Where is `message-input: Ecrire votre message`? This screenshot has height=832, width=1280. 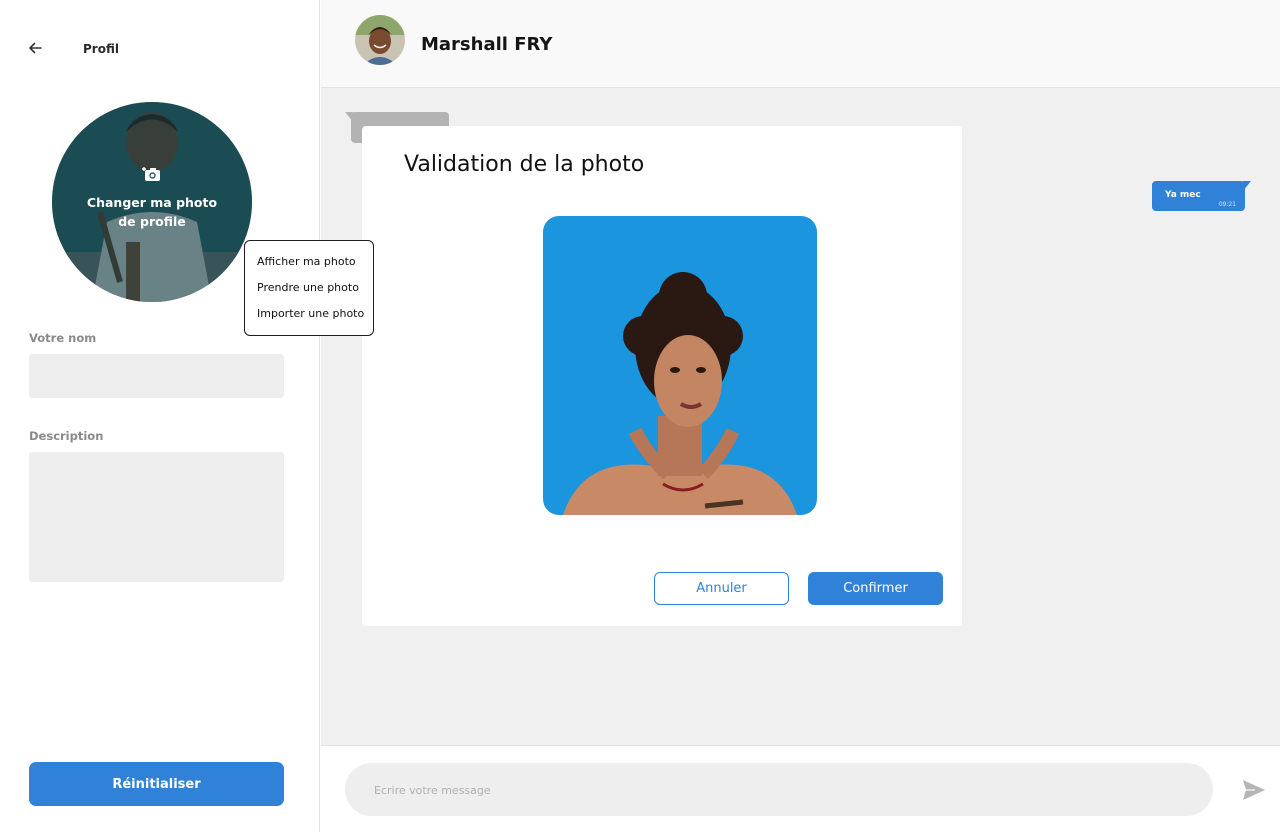 message-input: Ecrire votre message is located at coordinates (779, 789).